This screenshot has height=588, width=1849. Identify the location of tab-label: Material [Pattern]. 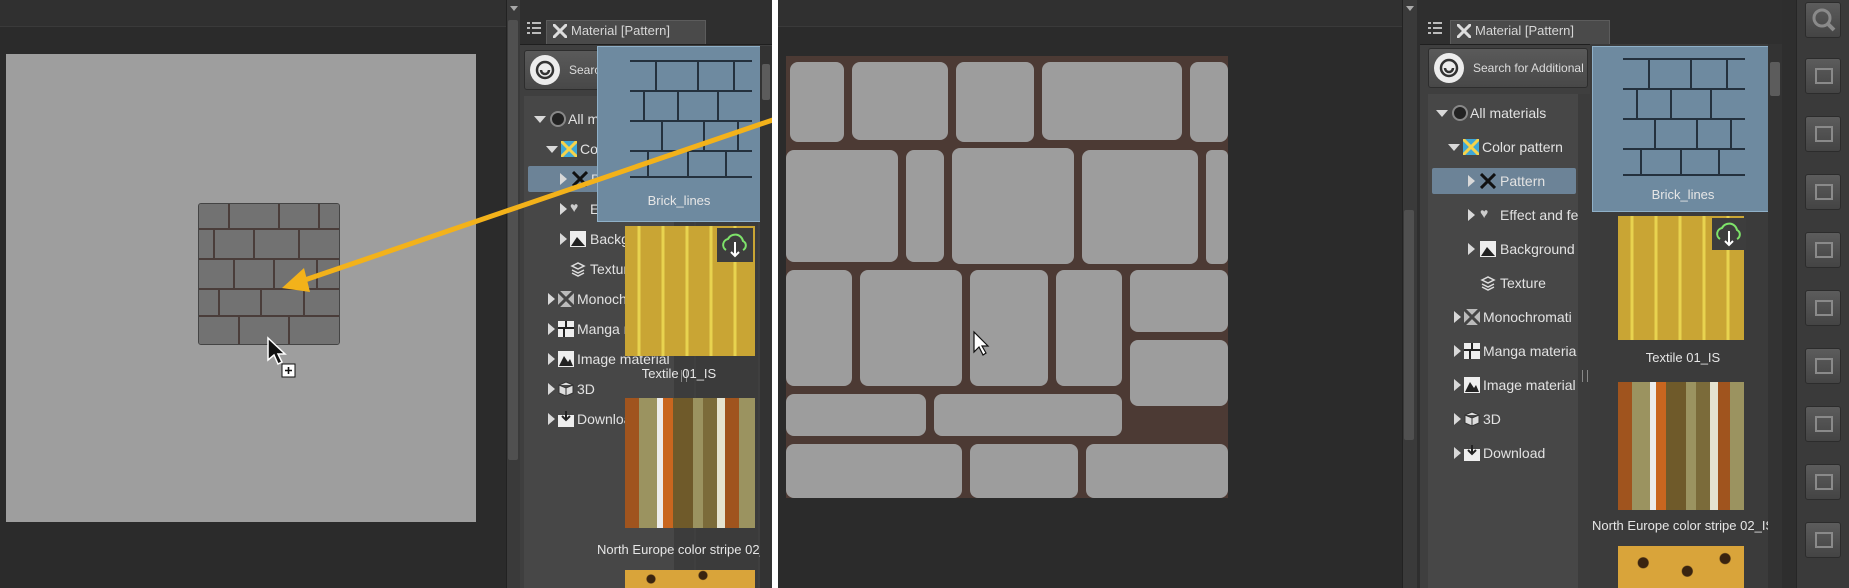
(1524, 30).